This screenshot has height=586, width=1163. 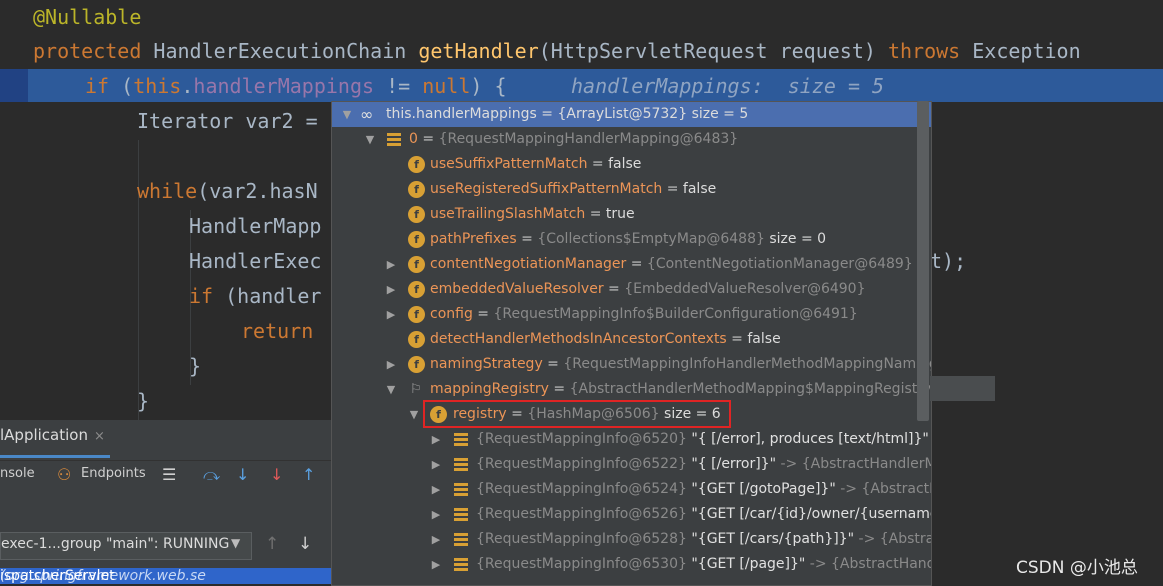 What do you see at coordinates (798, 239) in the screenshot?
I see `field-extra: size = 0` at bounding box center [798, 239].